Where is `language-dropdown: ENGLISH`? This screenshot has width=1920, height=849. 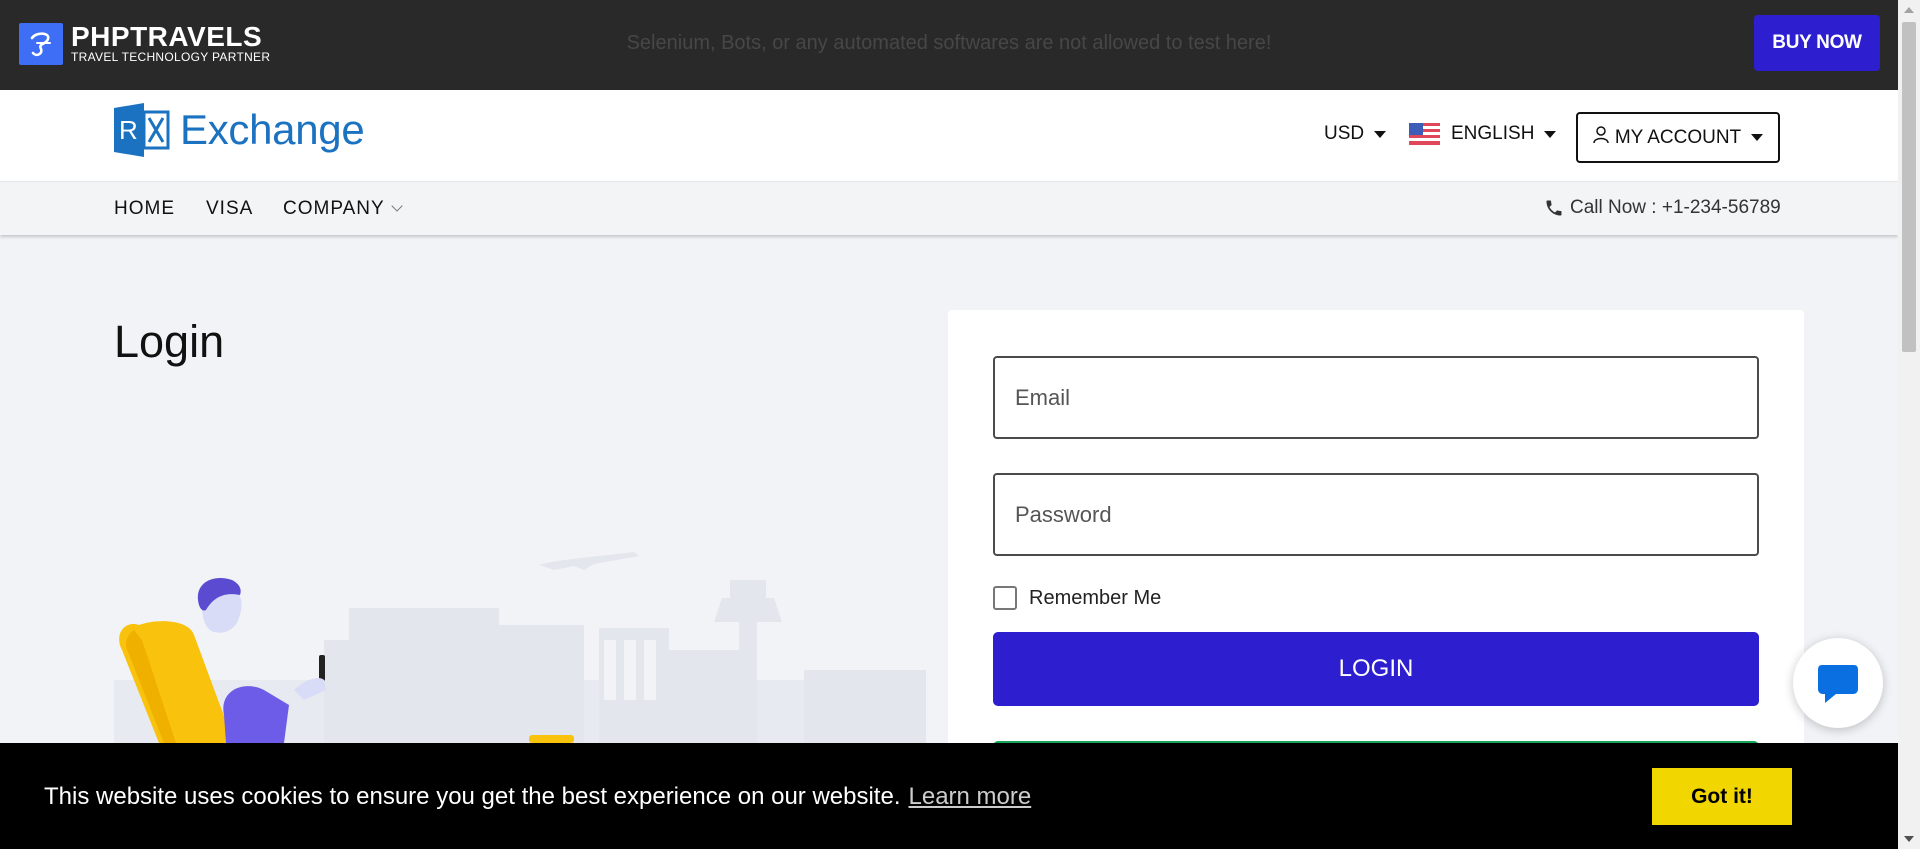
language-dropdown: ENGLISH is located at coordinates (1483, 134).